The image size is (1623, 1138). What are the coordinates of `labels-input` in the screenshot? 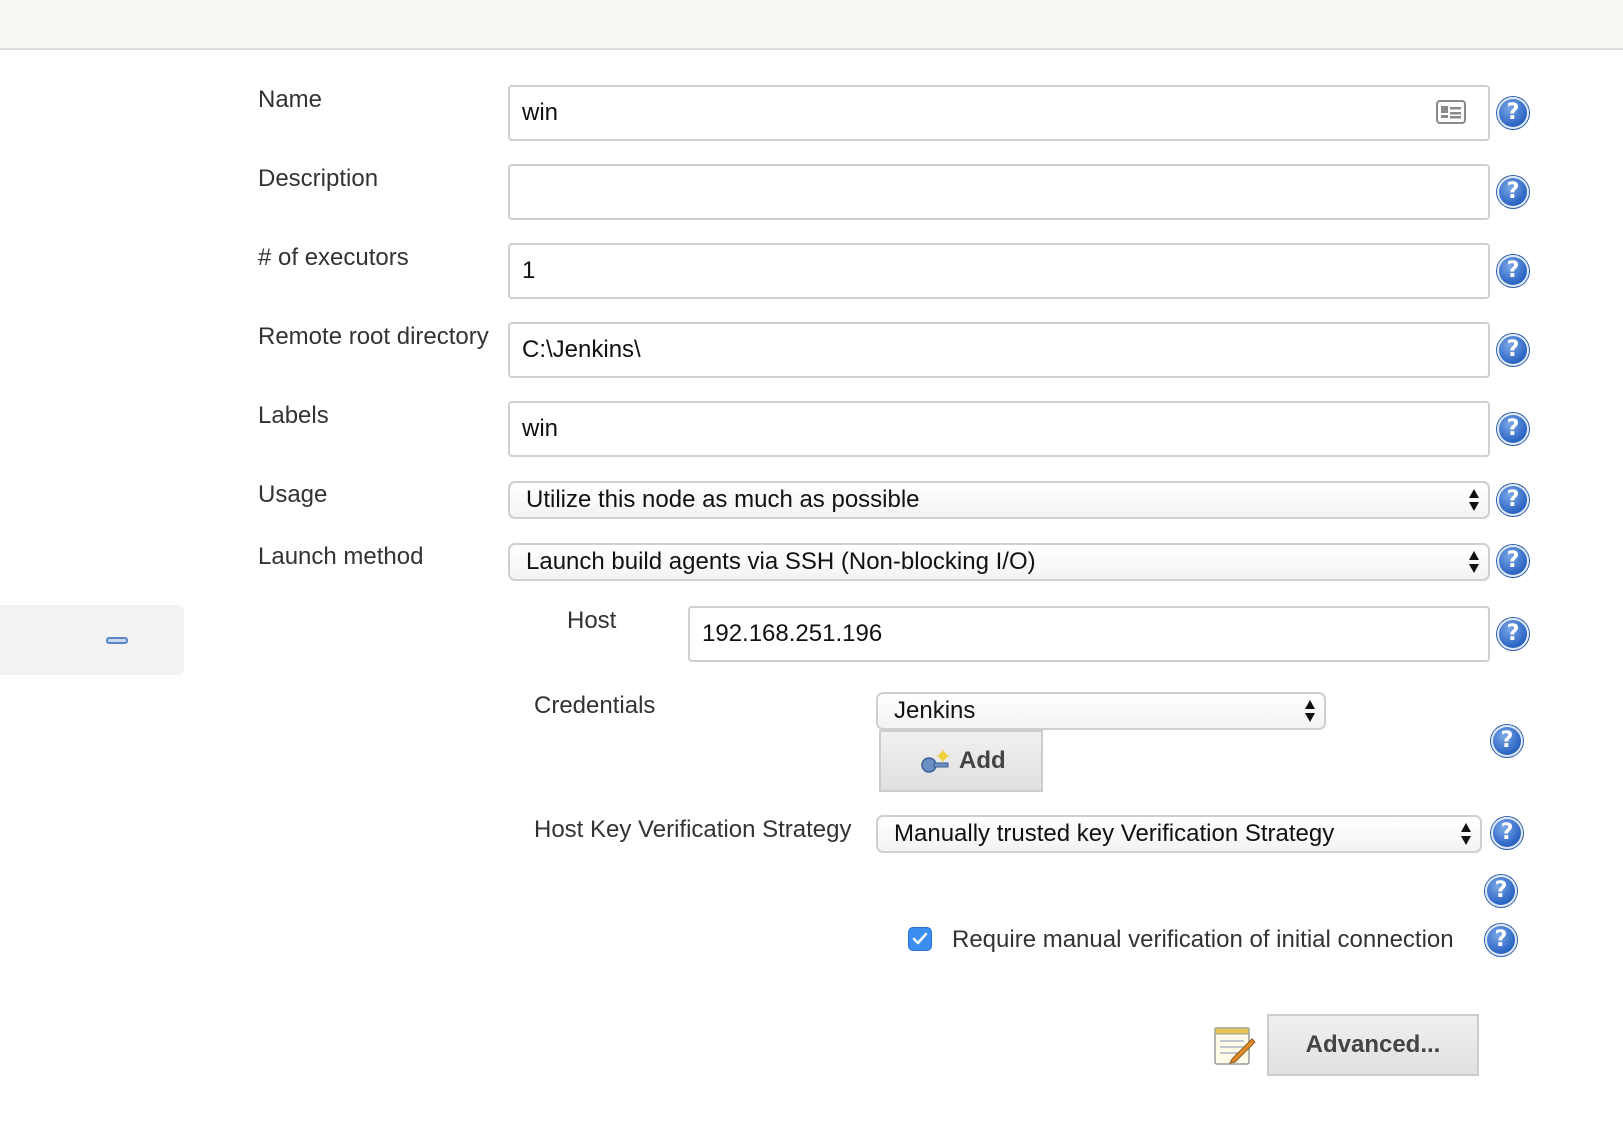 It's located at (999, 429).